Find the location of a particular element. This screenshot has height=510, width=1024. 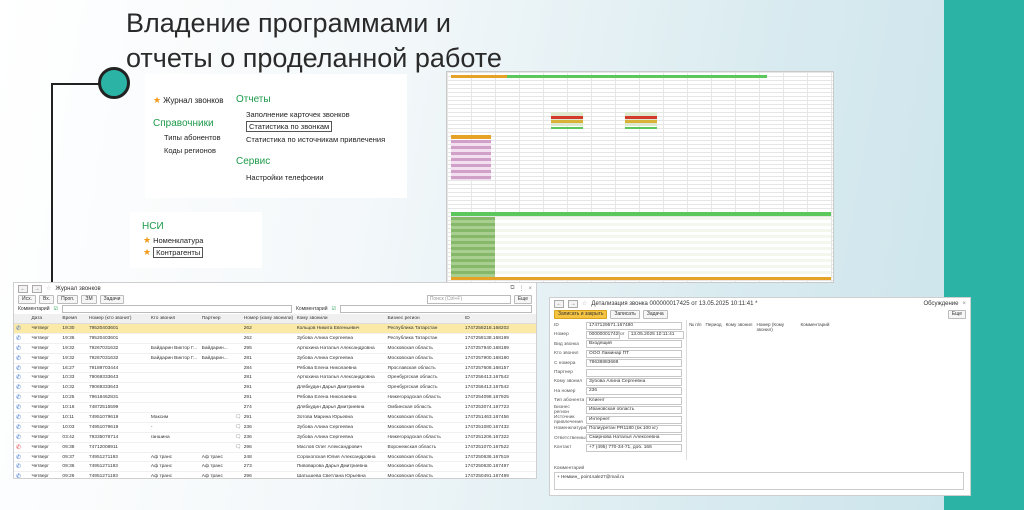

field-value: Полиуретан PR1180 (бк 100 кг) is located at coordinates (634, 428).